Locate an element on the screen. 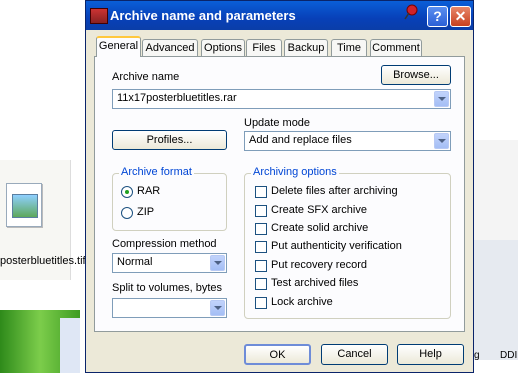  dialog-title: Archive name and parameters is located at coordinates (203, 15).